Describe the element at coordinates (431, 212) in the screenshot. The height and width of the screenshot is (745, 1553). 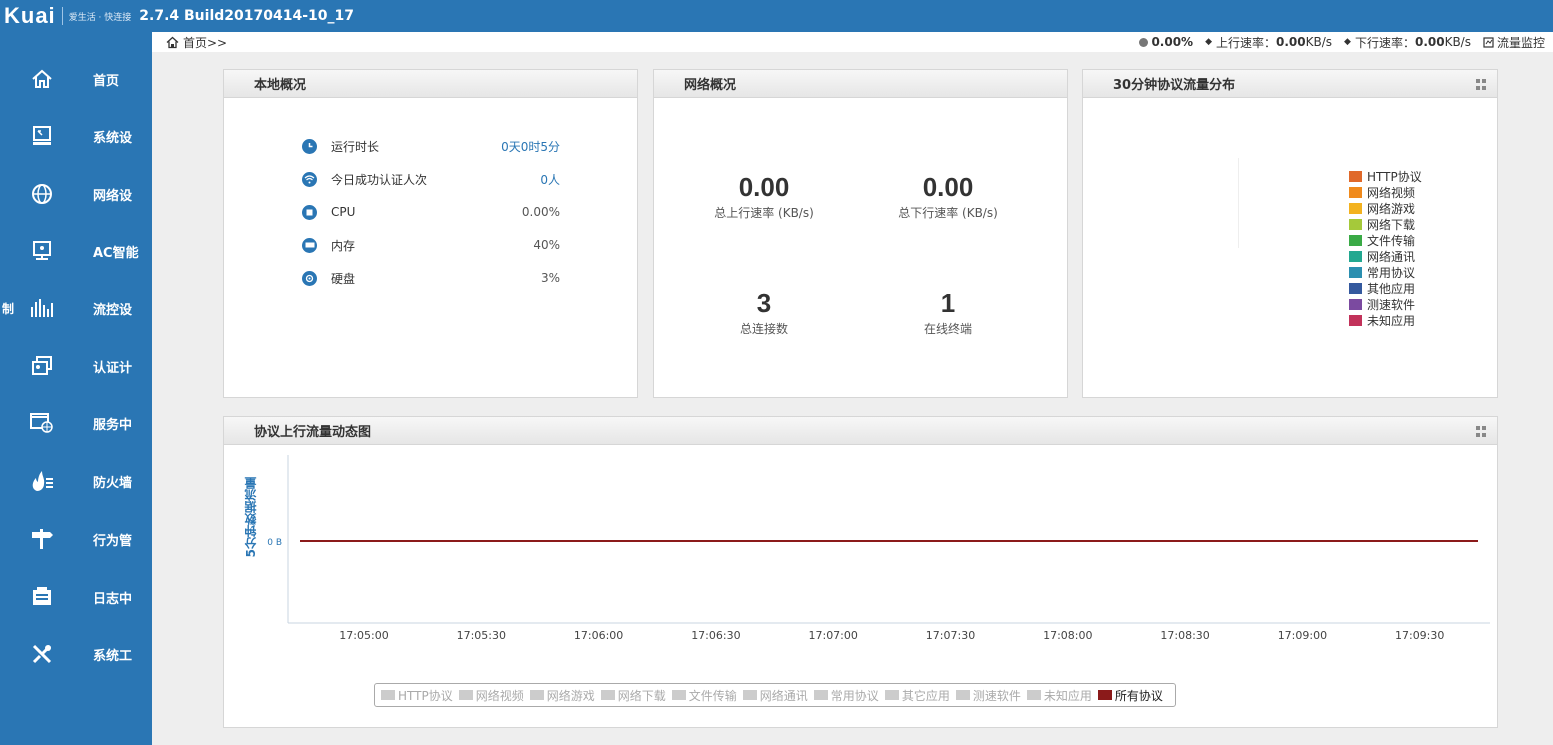
I see `local-row-cpu: CPU 0.00%` at that location.